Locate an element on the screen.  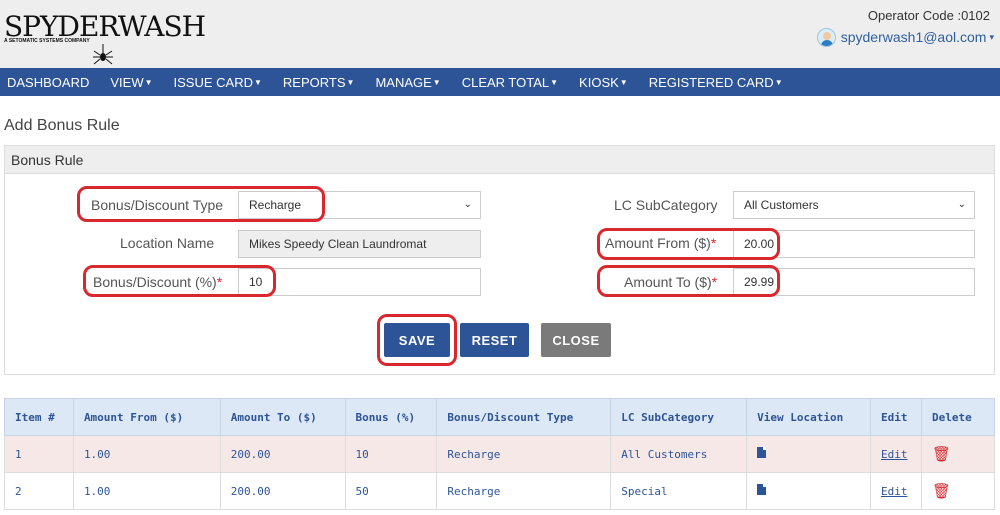
nav-manage: MANAGE ▼ is located at coordinates (407, 82).